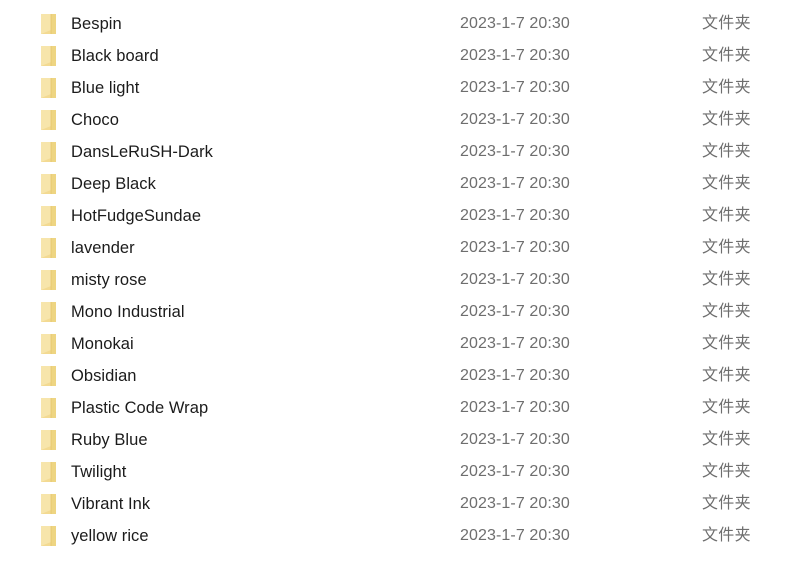 The width and height of the screenshot is (810, 580). What do you see at coordinates (230, 440) in the screenshot?
I see `file-name-cell: Ruby Blue` at bounding box center [230, 440].